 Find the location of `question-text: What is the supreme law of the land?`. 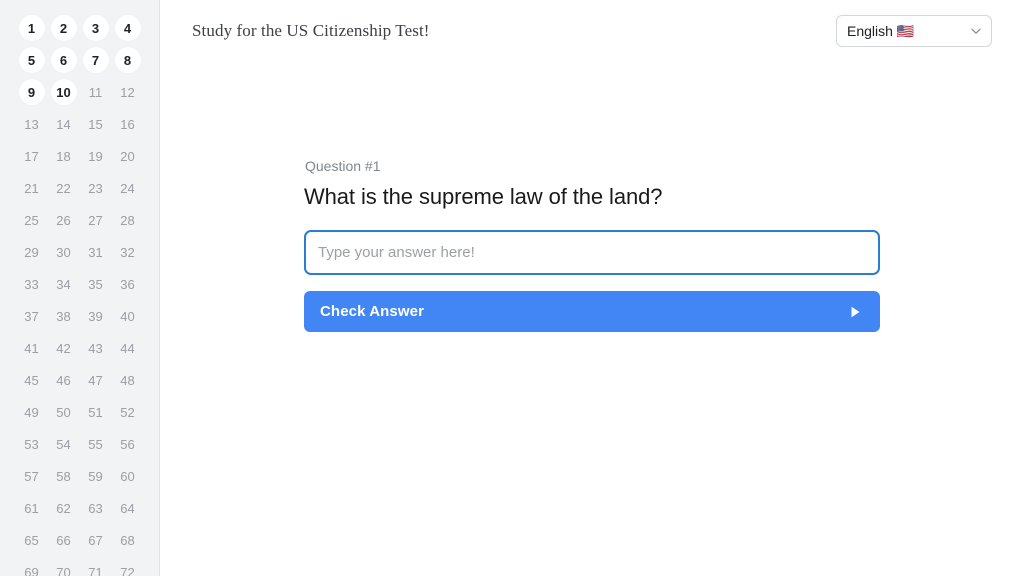

question-text: What is the supreme law of the land? is located at coordinates (483, 196).